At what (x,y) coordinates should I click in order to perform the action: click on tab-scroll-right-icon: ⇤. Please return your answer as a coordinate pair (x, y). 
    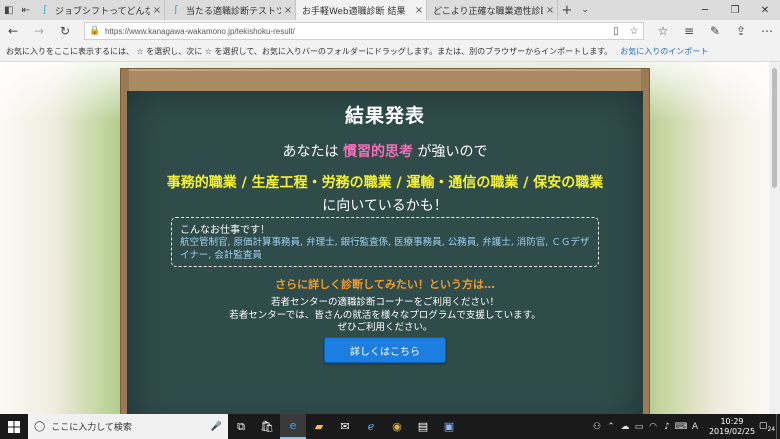
    Looking at the image, I should click on (26, 10).